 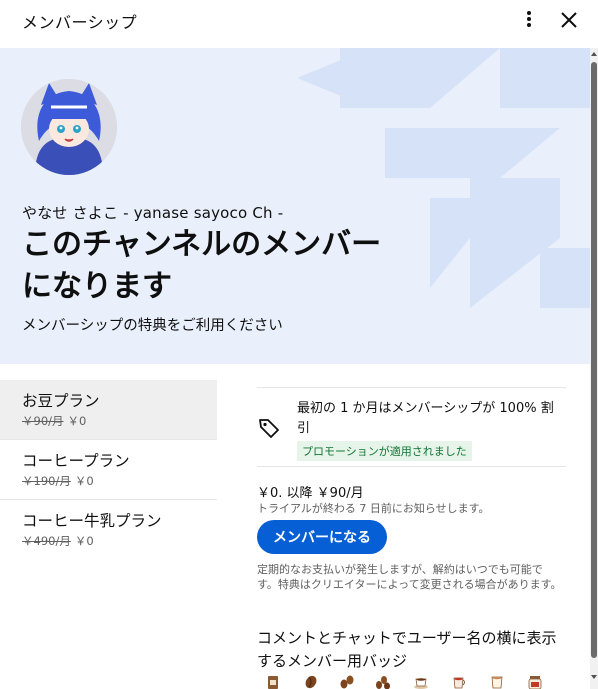 What do you see at coordinates (92, 521) in the screenshot?
I see `tier-name: コーヒー牛乳プラン` at bounding box center [92, 521].